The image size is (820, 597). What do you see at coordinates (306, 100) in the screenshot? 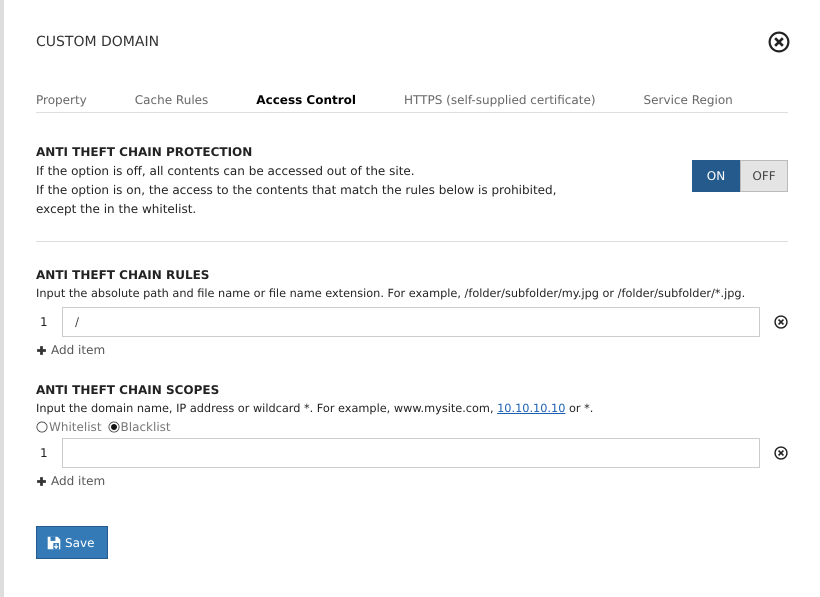
I see `tab: Access Control` at bounding box center [306, 100].